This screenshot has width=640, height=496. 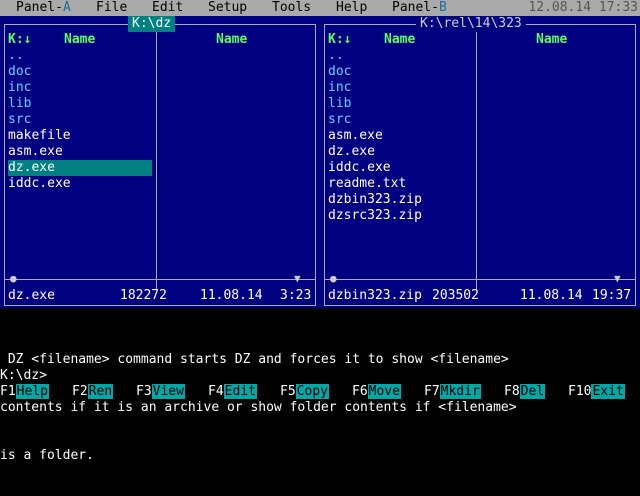 What do you see at coordinates (79, 40) in the screenshot?
I see `panel-a-name-header: Name` at bounding box center [79, 40].